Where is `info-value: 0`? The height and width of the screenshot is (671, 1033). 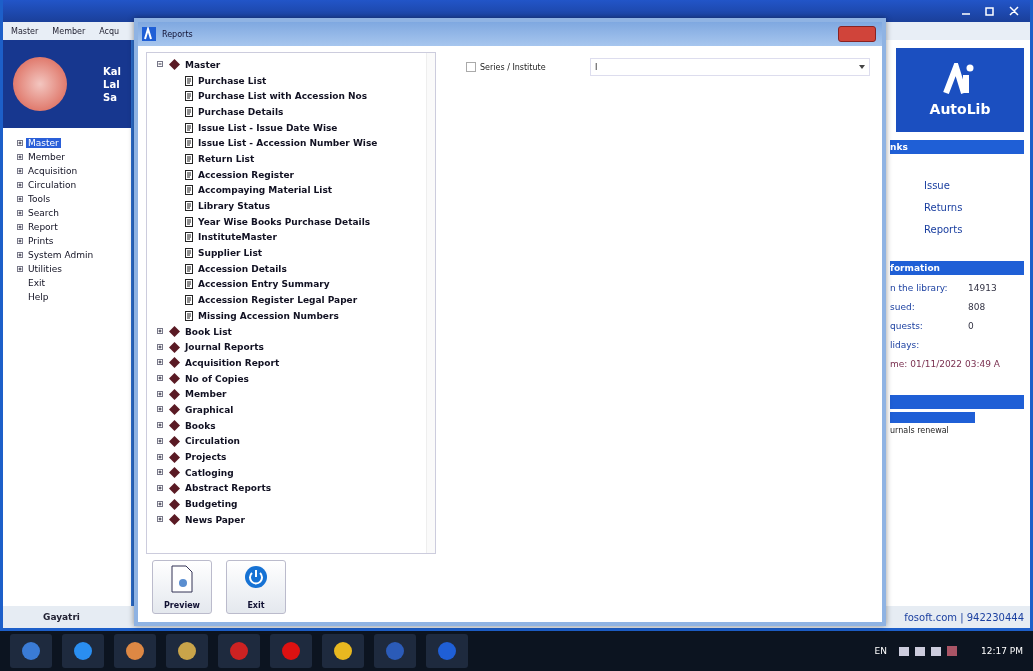 info-value: 0 is located at coordinates (971, 326).